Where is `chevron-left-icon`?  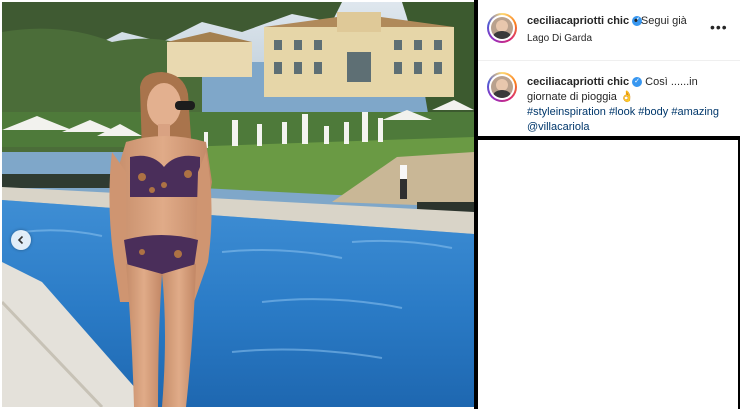
chevron-left-icon is located at coordinates (20, 240).